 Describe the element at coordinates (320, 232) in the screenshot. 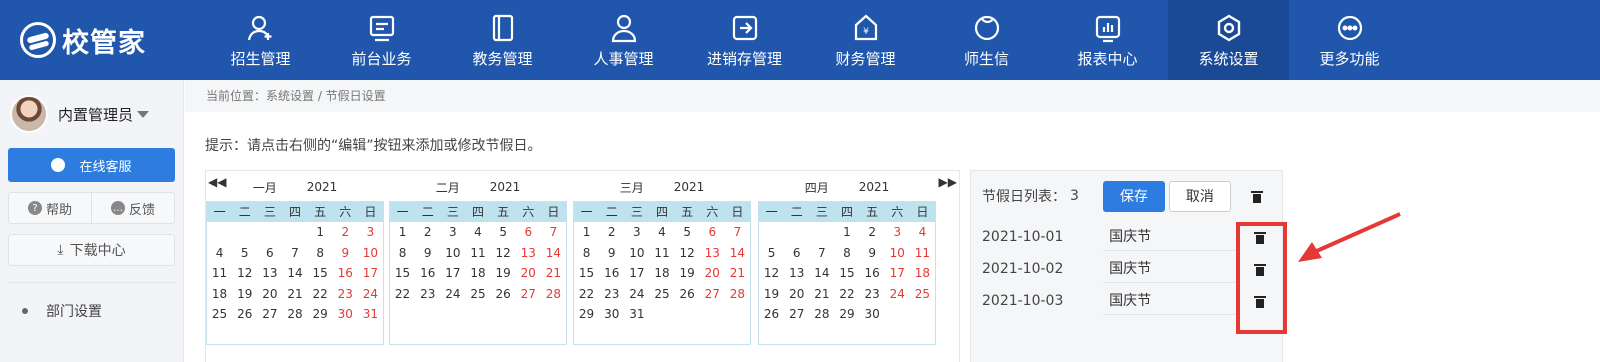

I see `day-cell: 1` at that location.